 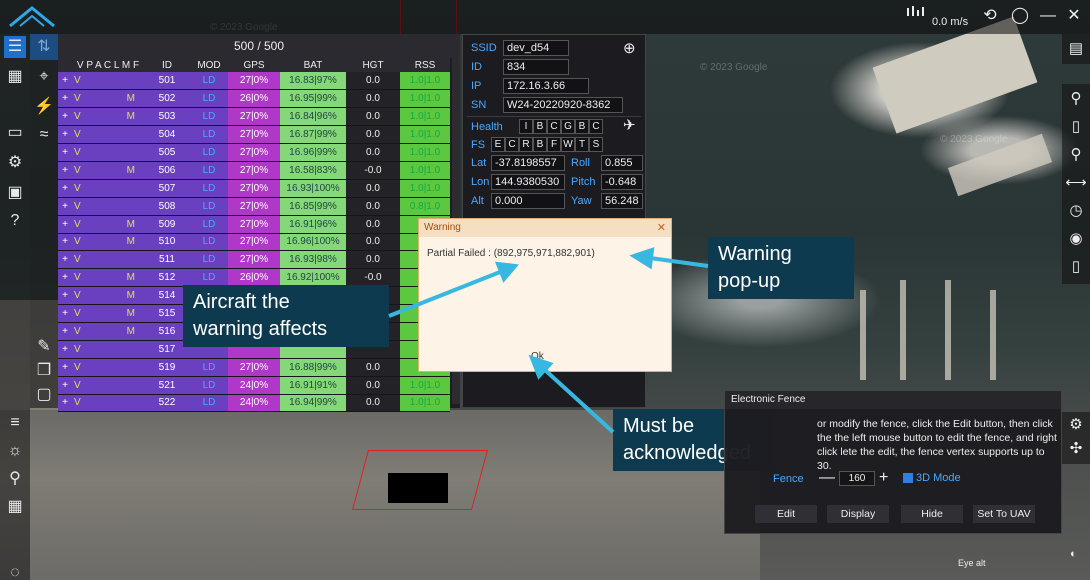 I want to click on chat-icon: ◌, so click(x=15, y=571).